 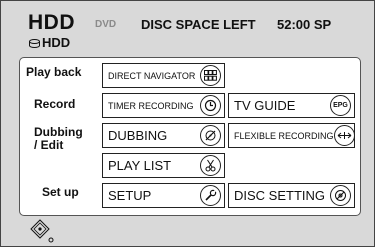 I want to click on direct-navigator-button: DIRECT NAVIGATOR, so click(x=163, y=75).